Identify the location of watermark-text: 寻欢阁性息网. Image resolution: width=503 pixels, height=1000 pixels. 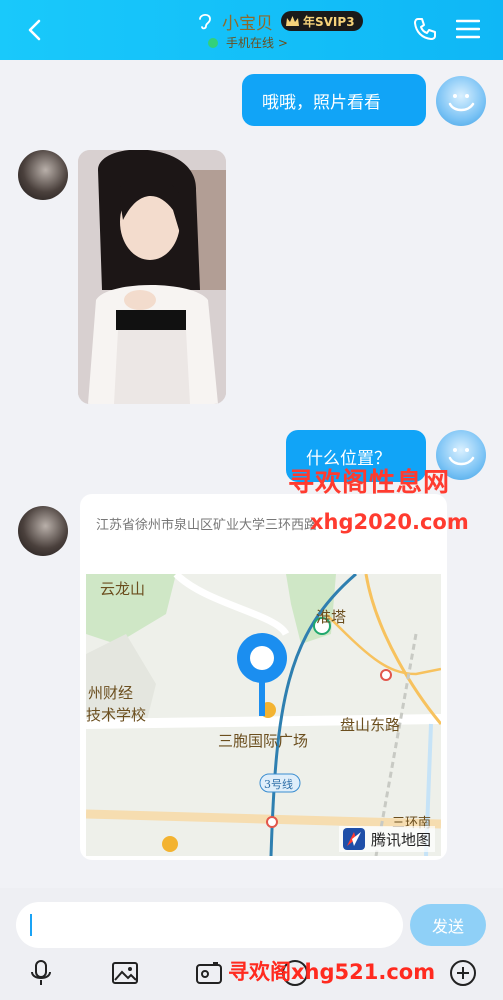
(369, 483).